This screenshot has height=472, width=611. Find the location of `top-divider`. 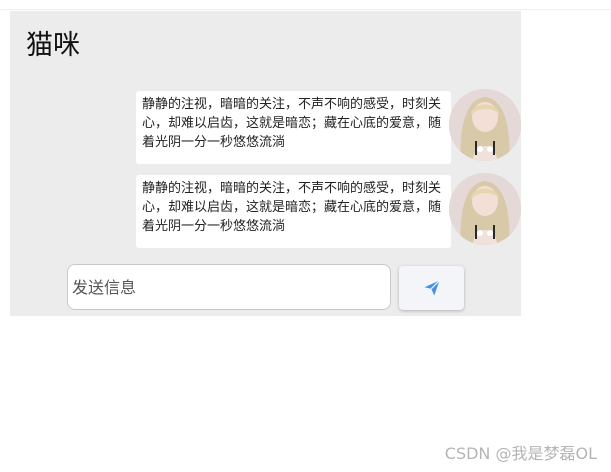

top-divider is located at coordinates (305, 9).